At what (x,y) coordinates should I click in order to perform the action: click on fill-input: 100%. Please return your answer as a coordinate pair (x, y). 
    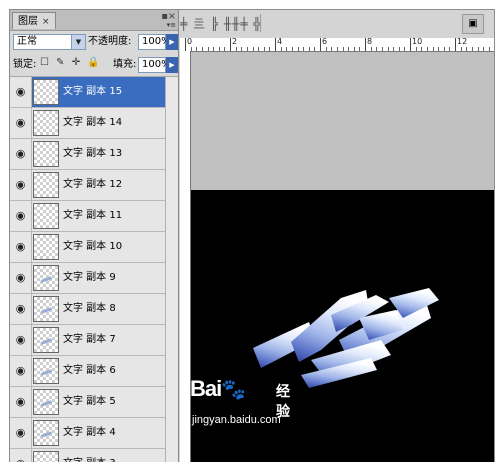
    Looking at the image, I should click on (154, 65).